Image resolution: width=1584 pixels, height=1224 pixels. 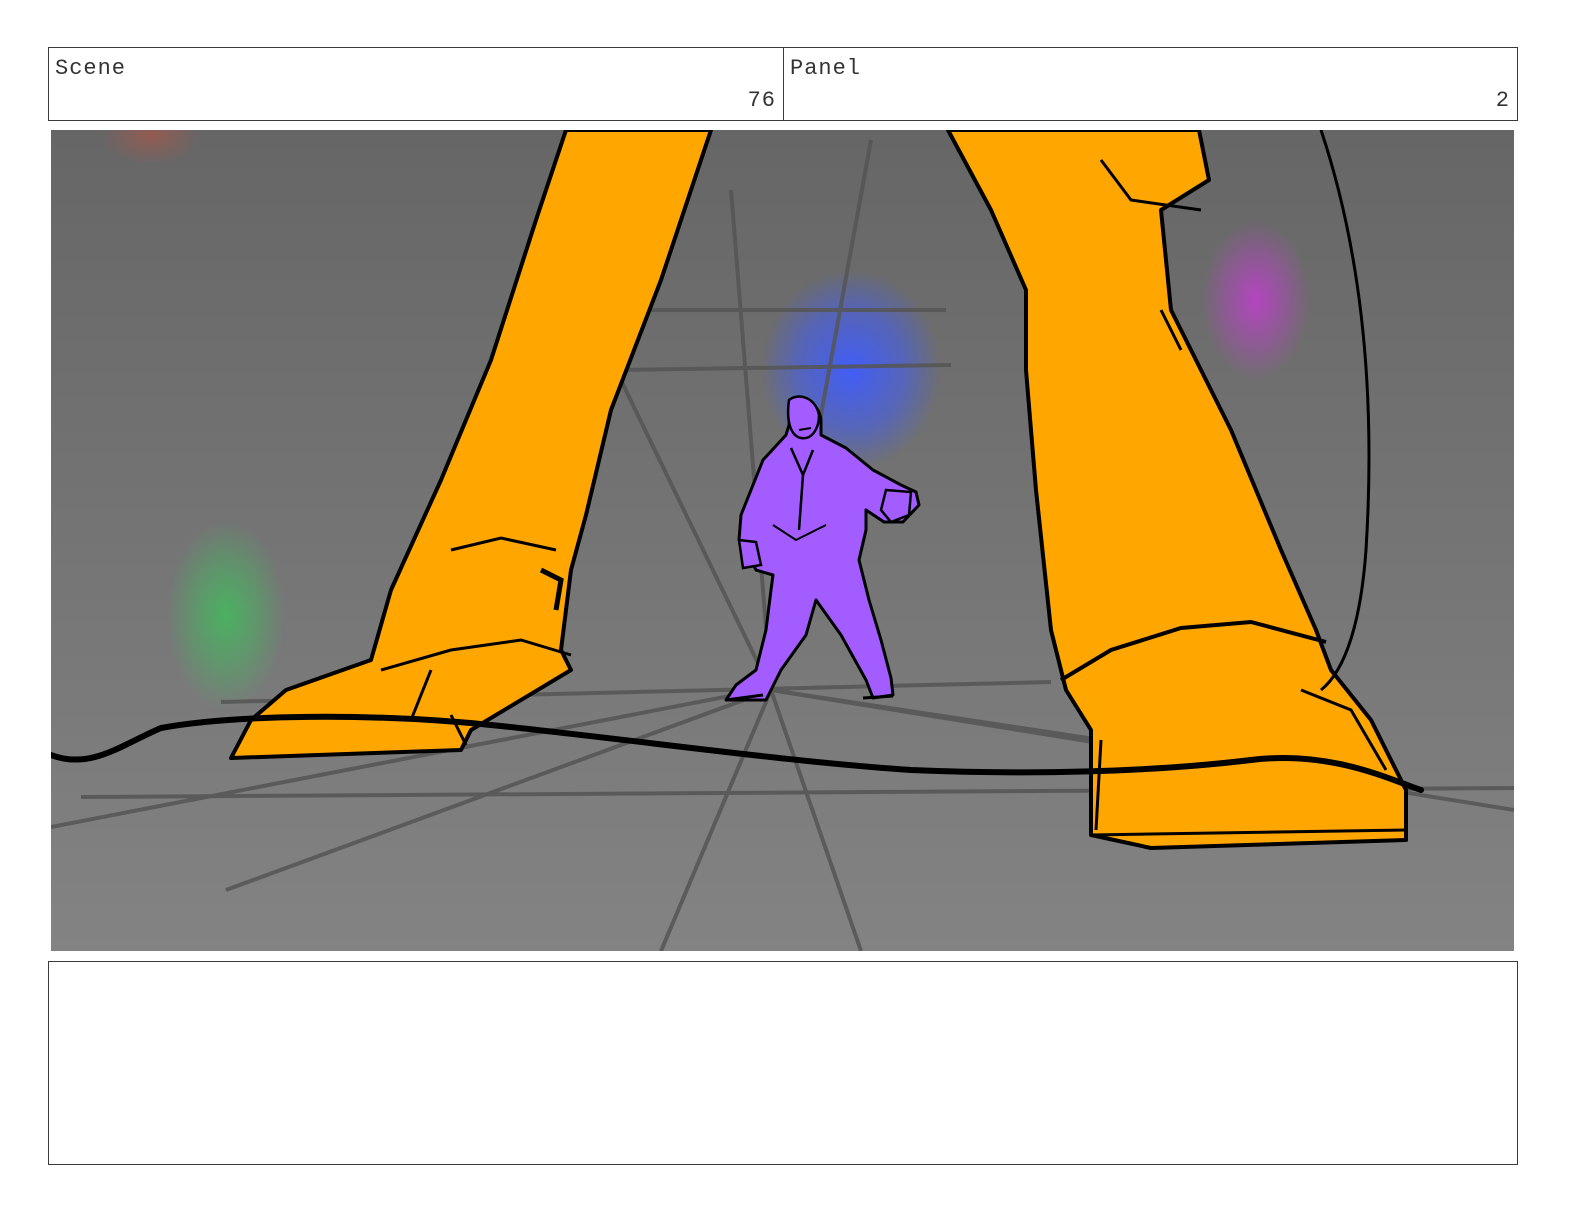 I want to click on scene-label: Scene, so click(x=91, y=68).